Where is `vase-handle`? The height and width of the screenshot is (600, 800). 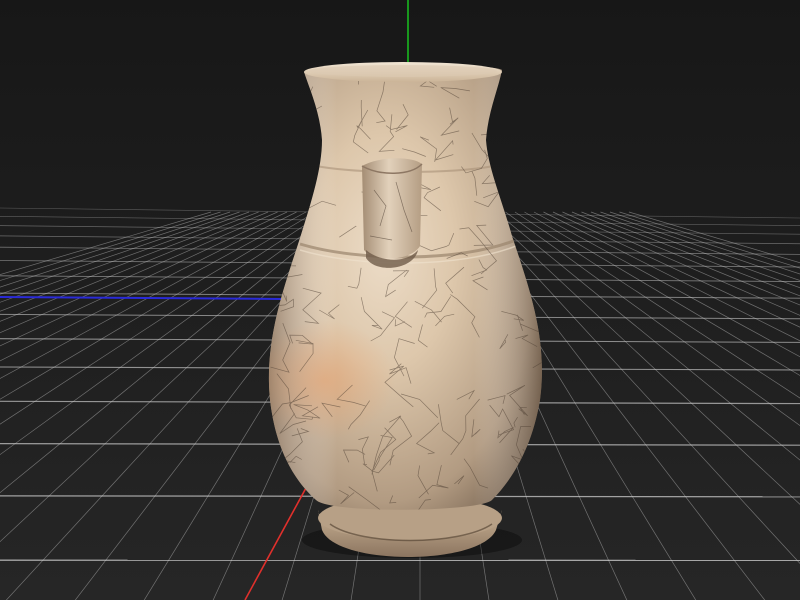 vase-handle is located at coordinates (392, 213).